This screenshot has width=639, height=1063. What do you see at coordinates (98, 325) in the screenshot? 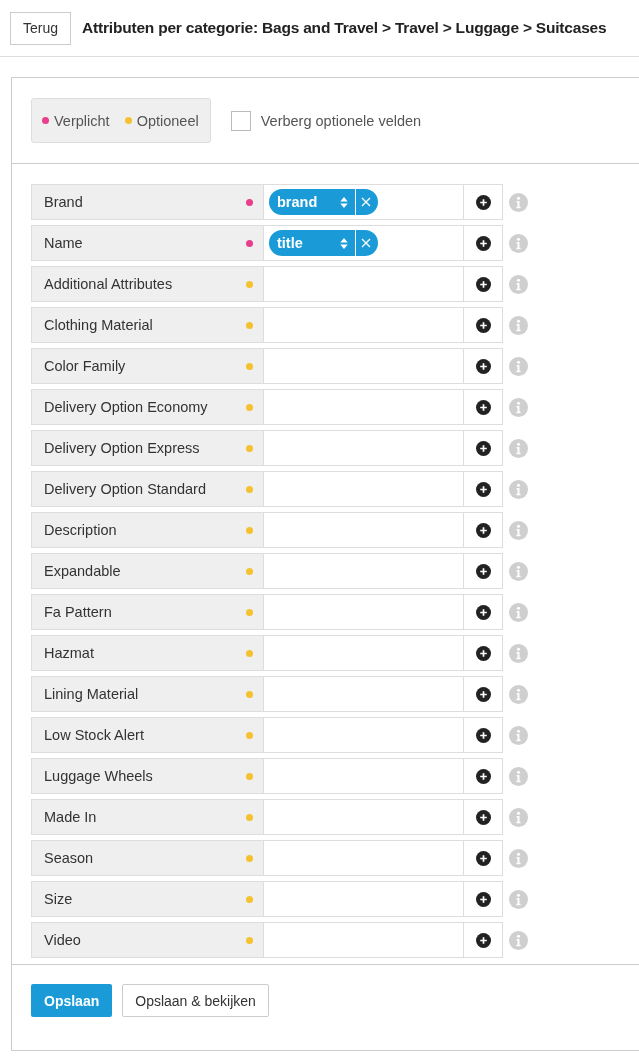
I see `attribute-name: Clothing Material` at bounding box center [98, 325].